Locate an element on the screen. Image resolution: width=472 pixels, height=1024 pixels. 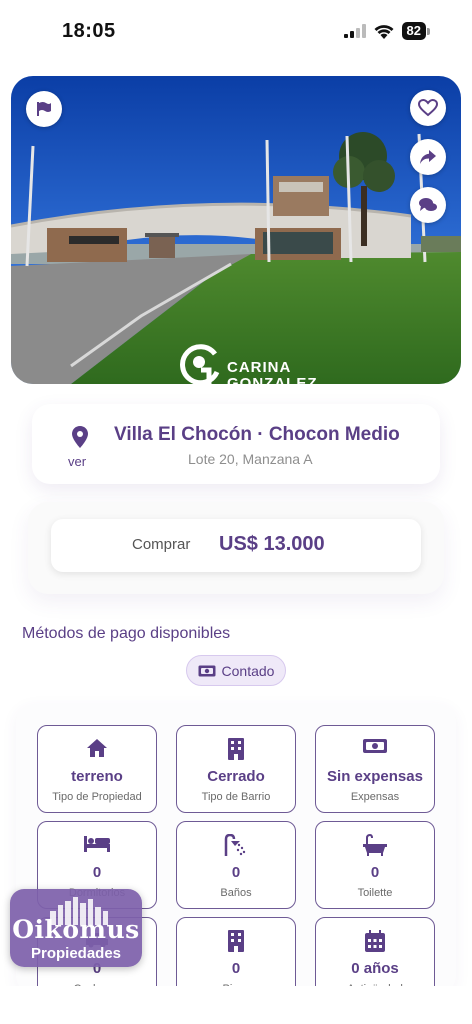
feature-property-type: terreno Tipo de Propiedad is located at coordinates (97, 769).